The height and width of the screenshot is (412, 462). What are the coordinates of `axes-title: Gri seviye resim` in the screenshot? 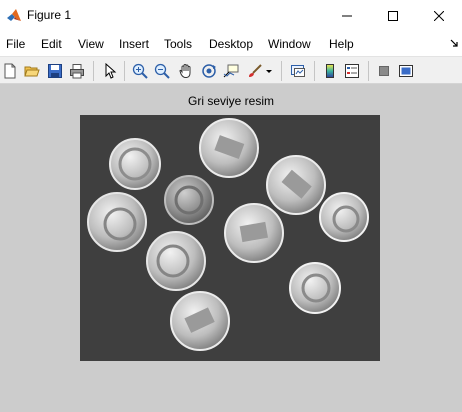 It's located at (230, 101).